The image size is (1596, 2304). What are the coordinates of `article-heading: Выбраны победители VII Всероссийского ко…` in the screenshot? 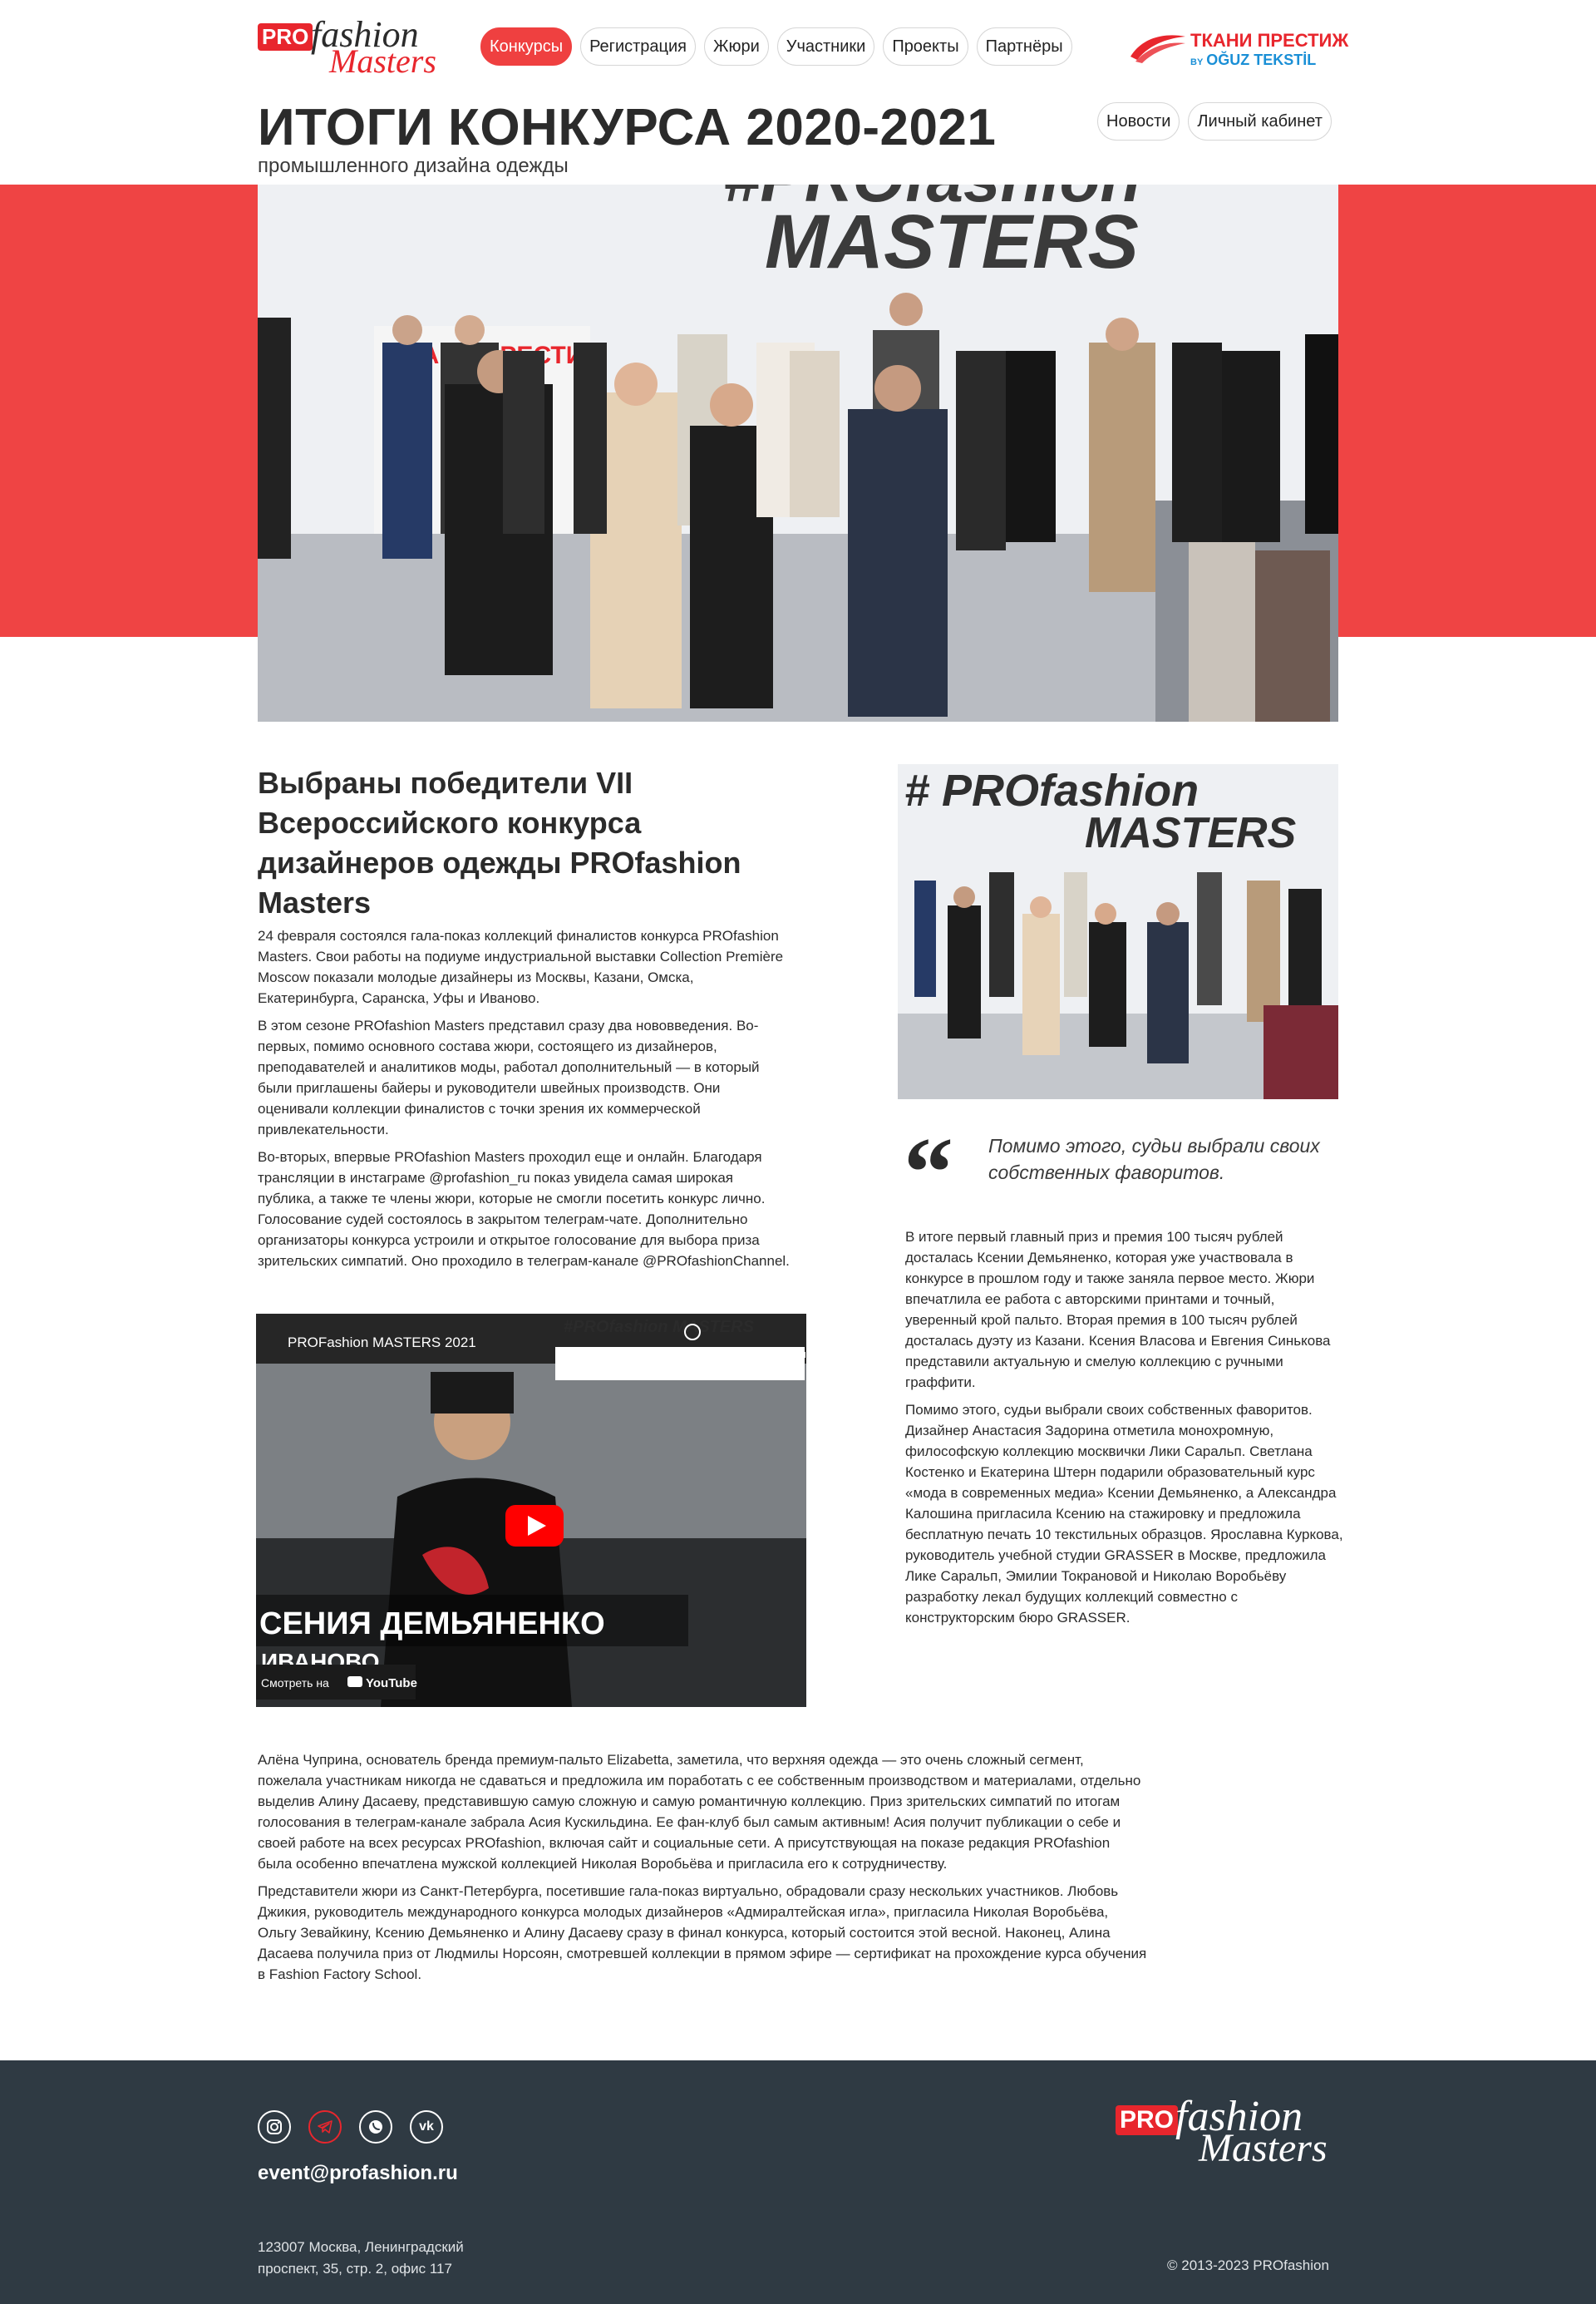 It's located at (499, 843).